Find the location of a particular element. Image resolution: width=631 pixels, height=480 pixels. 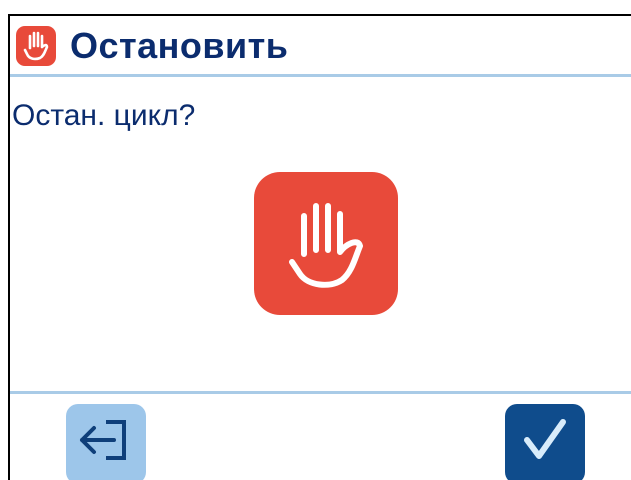

exit-arrow-icon is located at coordinates (103, 440).